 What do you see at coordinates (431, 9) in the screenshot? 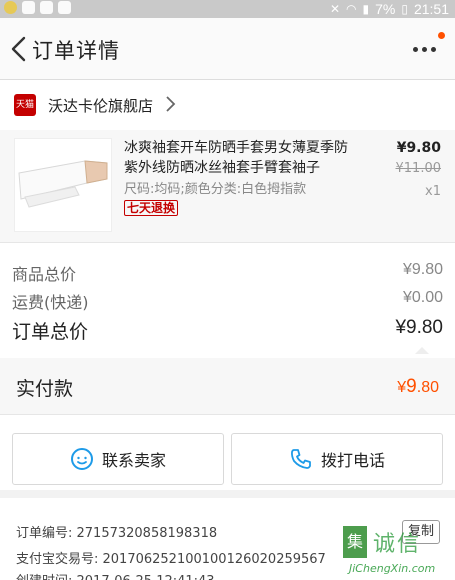
I see `clock: 21:51` at bounding box center [431, 9].